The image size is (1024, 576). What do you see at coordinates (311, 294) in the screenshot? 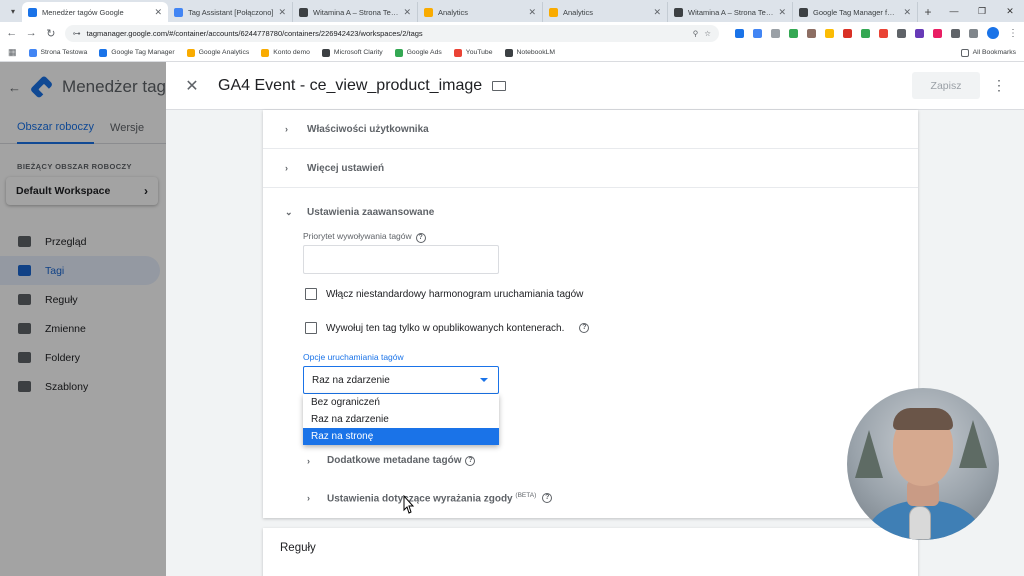
I see `custom-schedule-checkbox` at bounding box center [311, 294].